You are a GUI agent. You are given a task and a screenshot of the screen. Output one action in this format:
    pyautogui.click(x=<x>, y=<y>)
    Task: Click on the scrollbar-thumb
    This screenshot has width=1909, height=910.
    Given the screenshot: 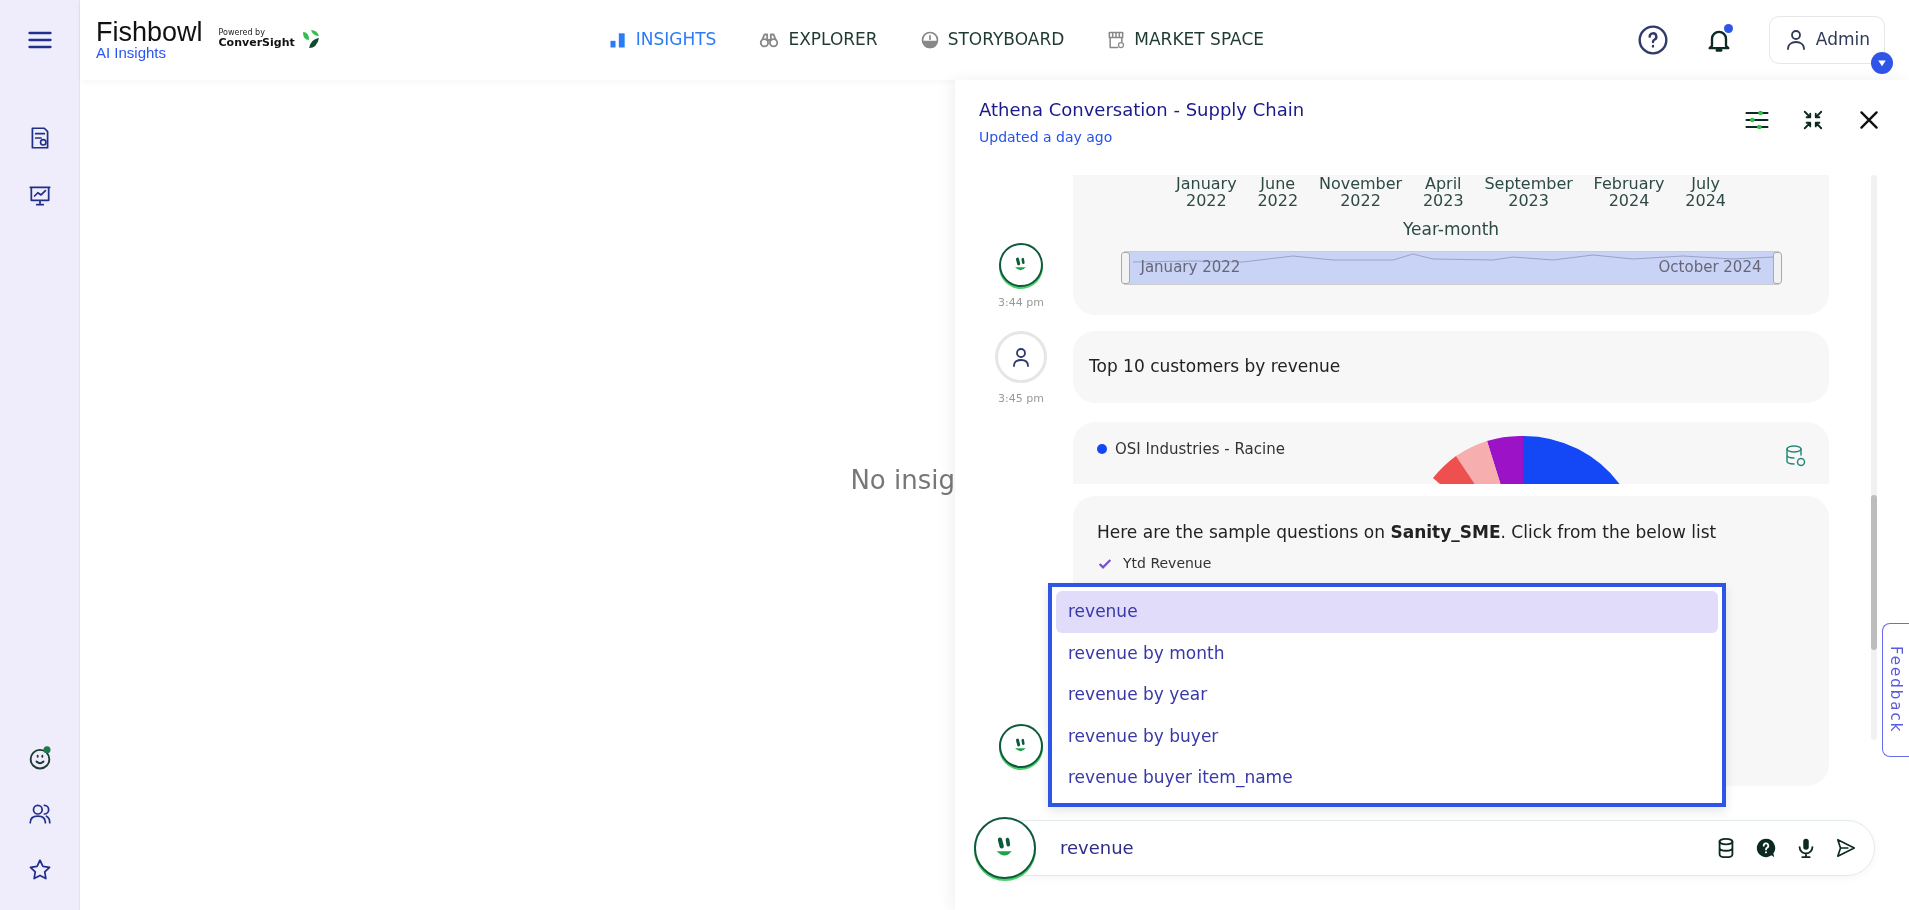 What is the action you would take?
    pyautogui.click(x=1874, y=572)
    